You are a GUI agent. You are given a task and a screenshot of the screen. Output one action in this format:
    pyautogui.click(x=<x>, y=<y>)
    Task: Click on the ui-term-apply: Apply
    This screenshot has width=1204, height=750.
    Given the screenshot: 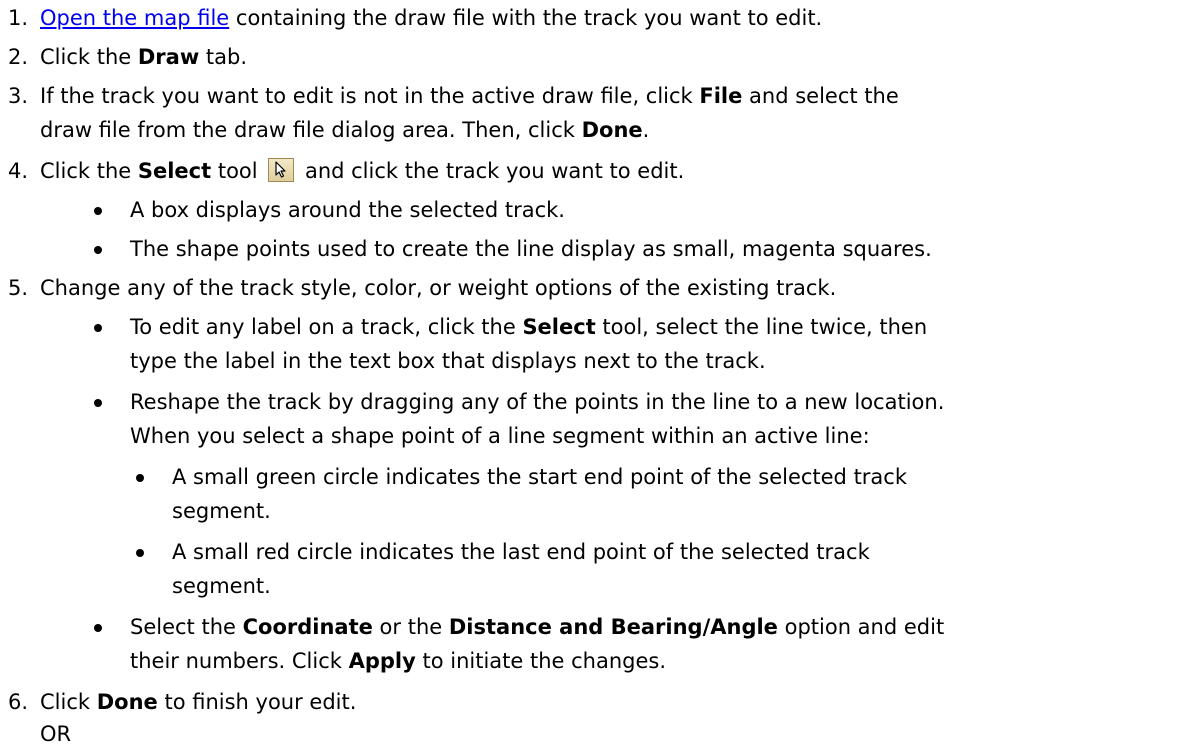 What is the action you would take?
    pyautogui.click(x=382, y=661)
    